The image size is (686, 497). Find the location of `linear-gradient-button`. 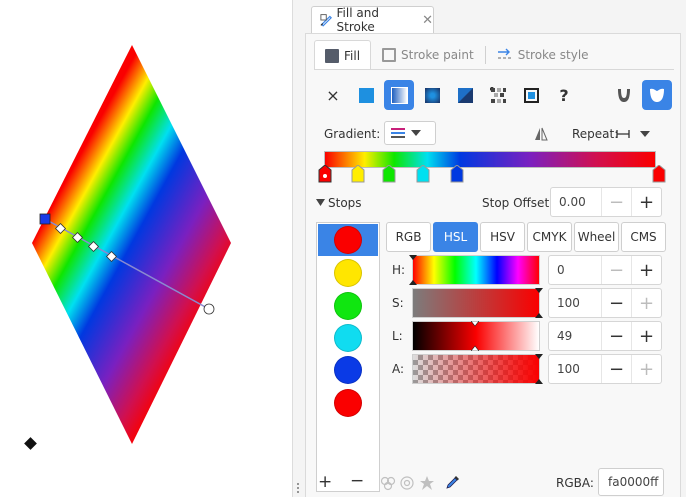

linear-gradient-button is located at coordinates (399, 95).